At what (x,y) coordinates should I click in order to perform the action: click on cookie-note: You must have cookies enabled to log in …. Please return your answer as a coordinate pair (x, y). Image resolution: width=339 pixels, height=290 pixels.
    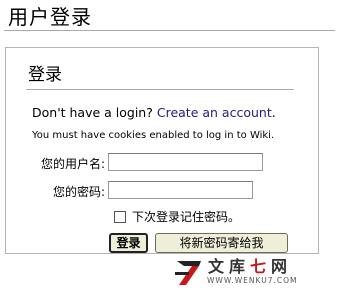
    Looking at the image, I should click on (153, 135).